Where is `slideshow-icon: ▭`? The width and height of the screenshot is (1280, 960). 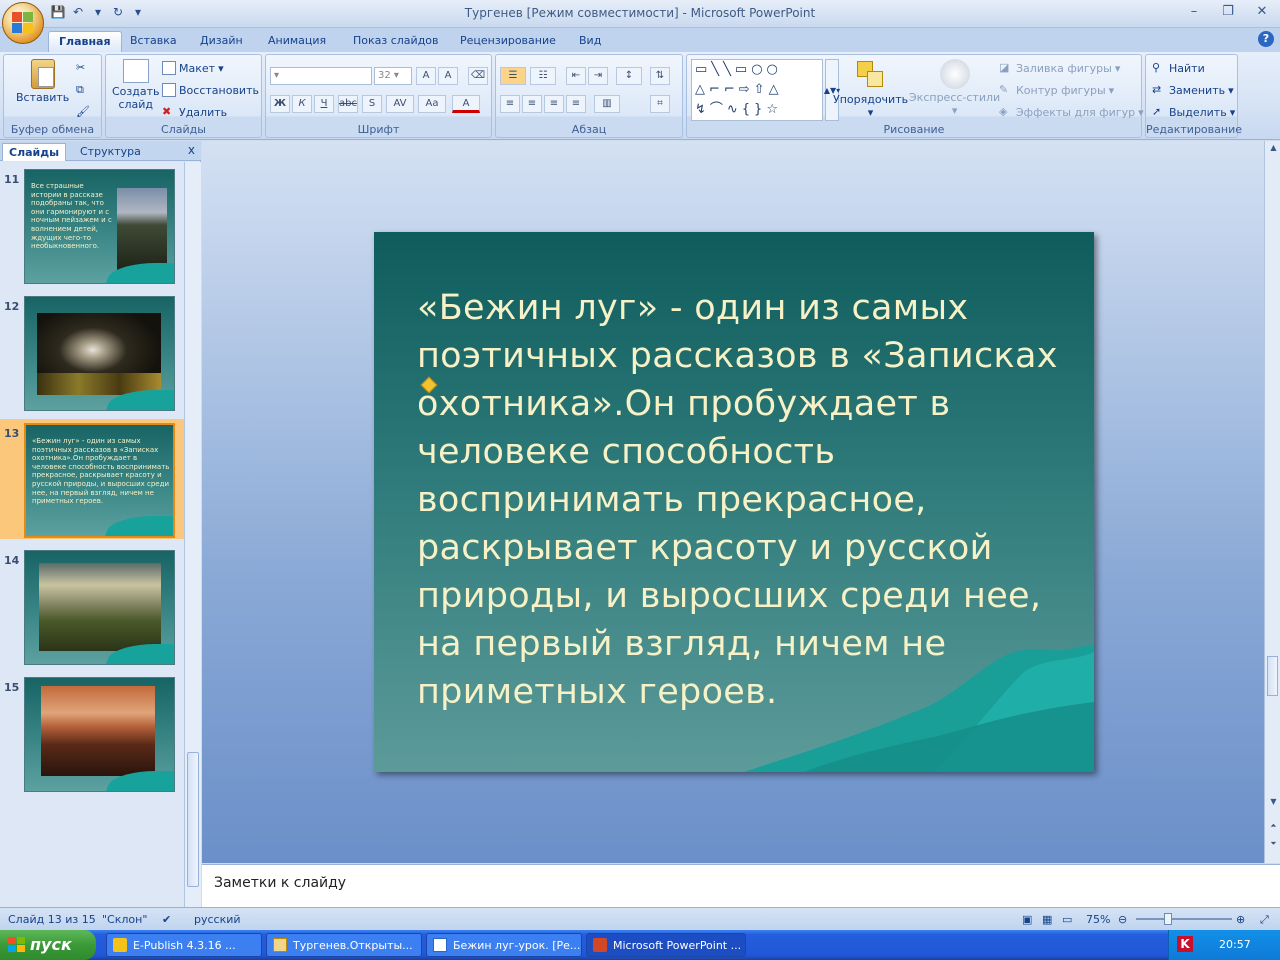
slideshow-icon: ▭ is located at coordinates (1067, 919).